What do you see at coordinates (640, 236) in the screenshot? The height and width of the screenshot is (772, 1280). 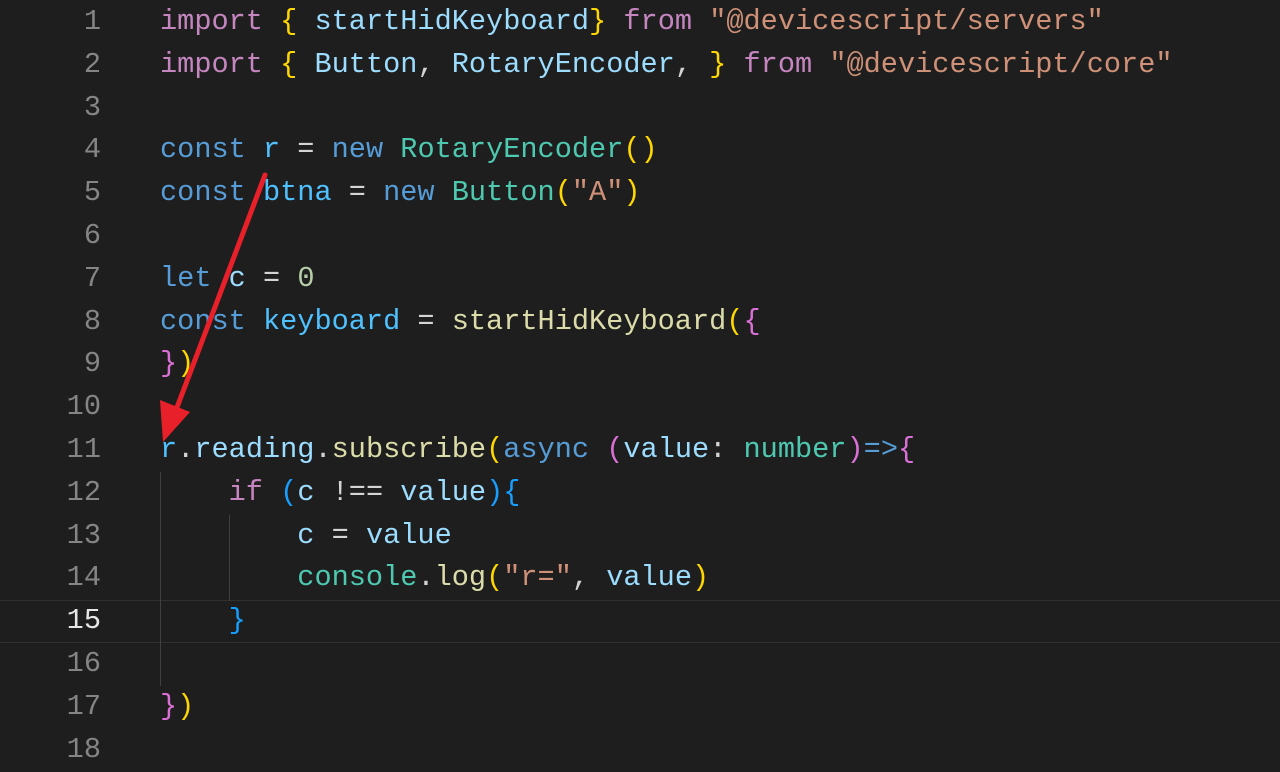 I see `code-line: 6` at bounding box center [640, 236].